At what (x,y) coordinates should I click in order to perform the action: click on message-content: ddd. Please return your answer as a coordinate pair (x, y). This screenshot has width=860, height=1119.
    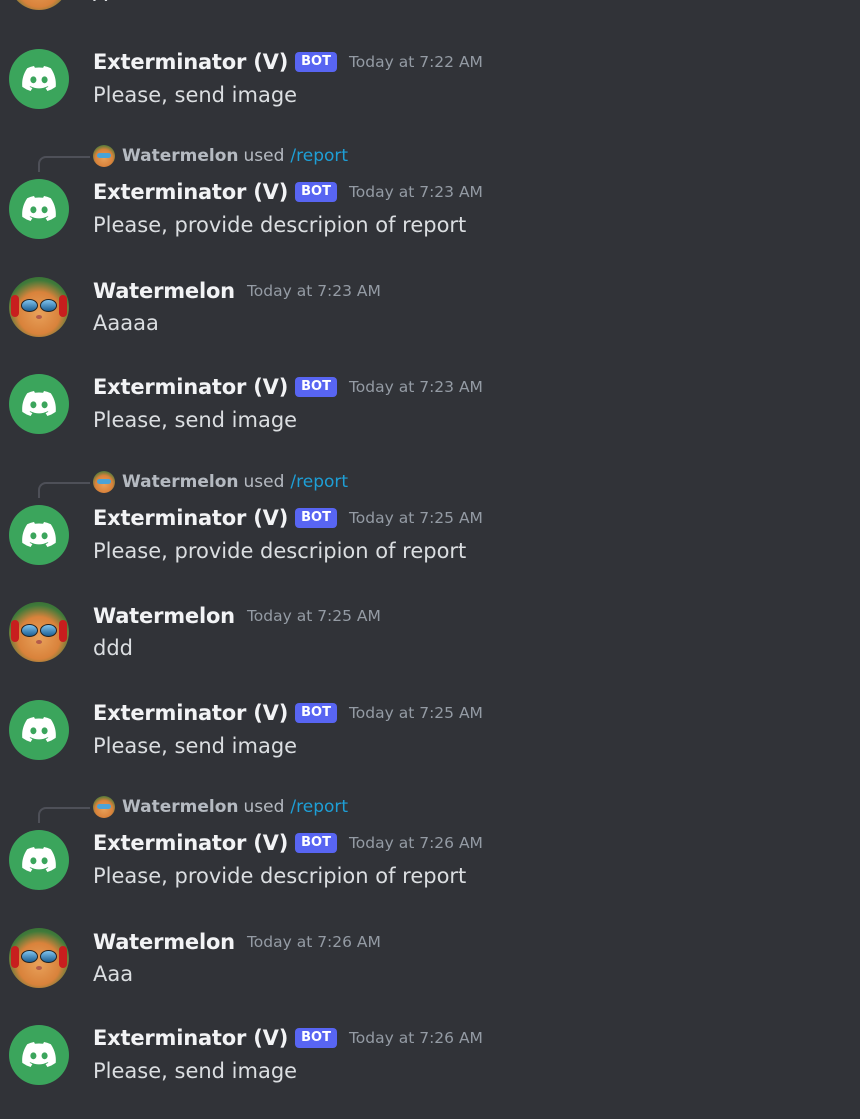
    Looking at the image, I should click on (113, 648).